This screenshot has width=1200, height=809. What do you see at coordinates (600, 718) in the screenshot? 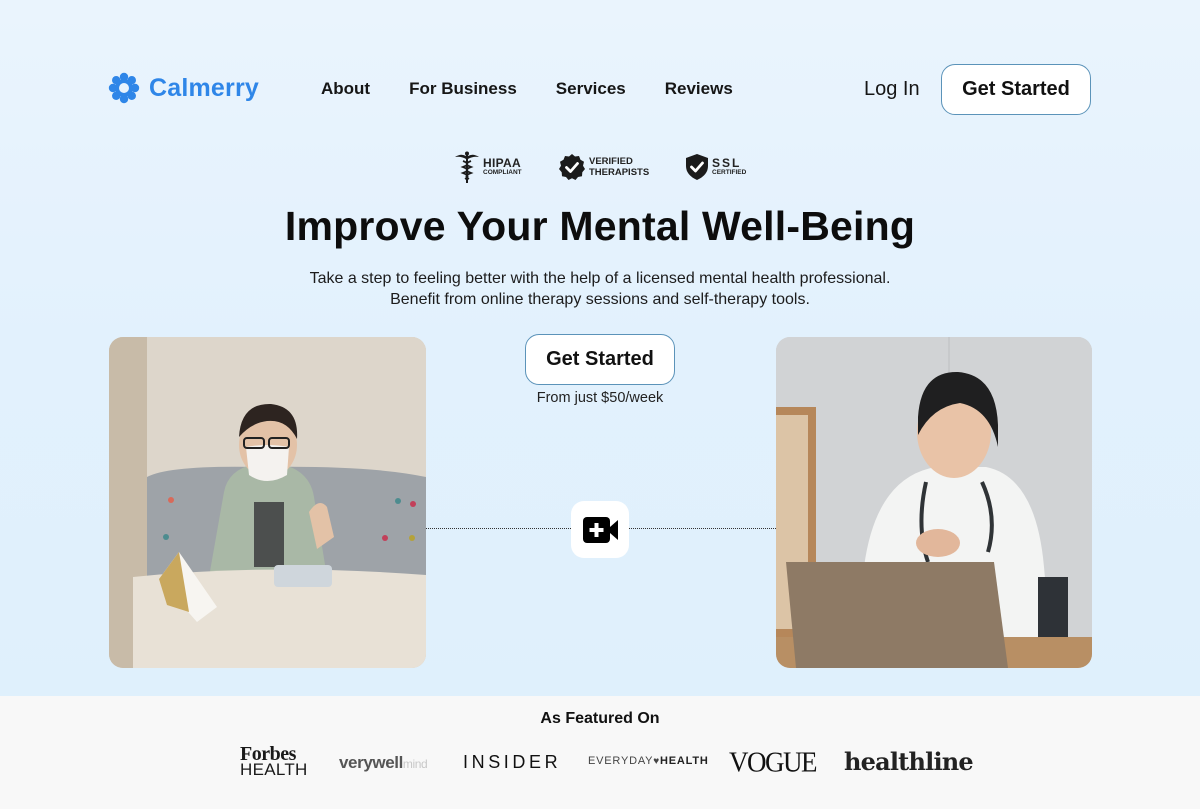
I see `featured-title: As Featured On` at bounding box center [600, 718].